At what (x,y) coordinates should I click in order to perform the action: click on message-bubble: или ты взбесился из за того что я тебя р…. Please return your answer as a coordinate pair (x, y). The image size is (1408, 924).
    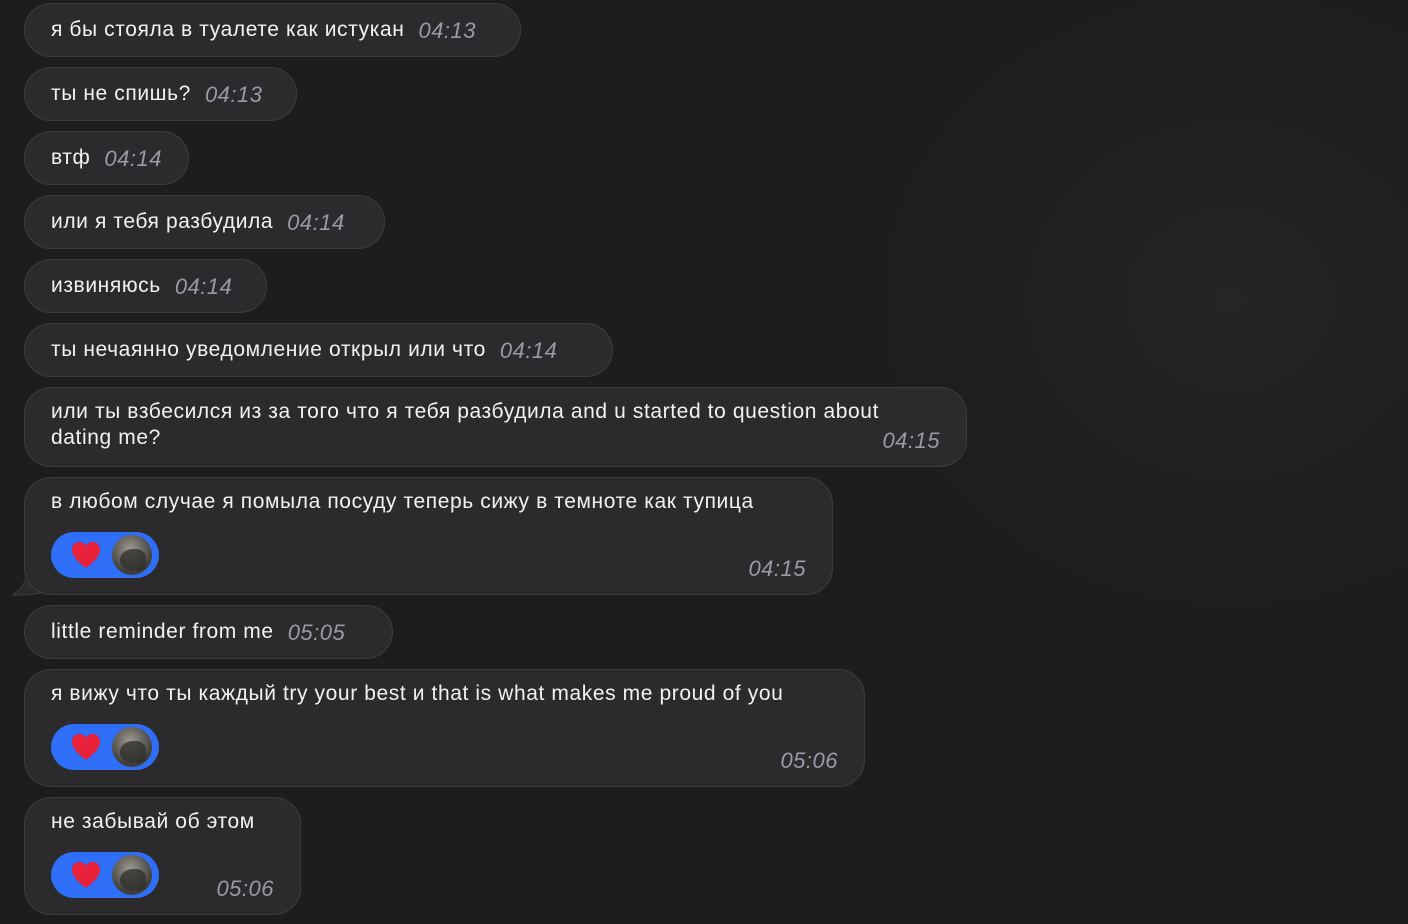
    Looking at the image, I should click on (495, 427).